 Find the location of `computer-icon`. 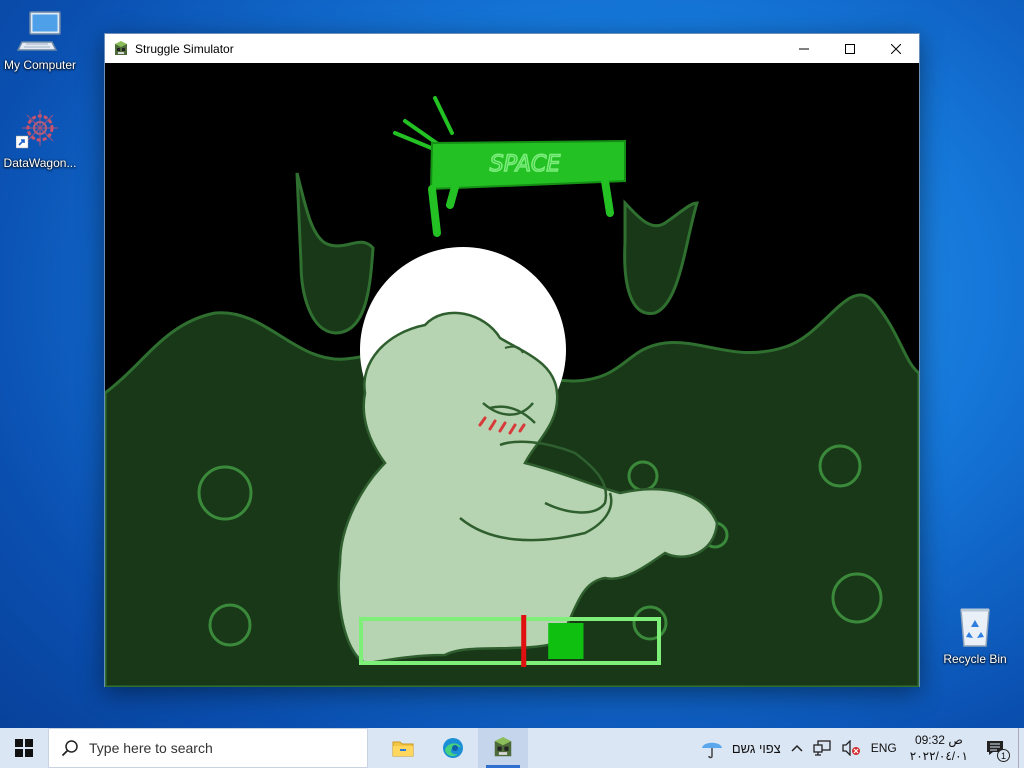

computer-icon is located at coordinates (38, 31).